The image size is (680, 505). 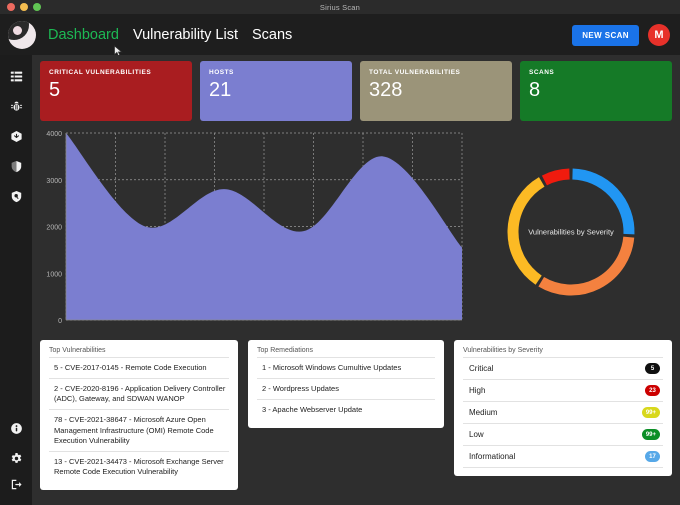 I want to click on y-axis-tick-label: 2000, so click(x=54, y=228).